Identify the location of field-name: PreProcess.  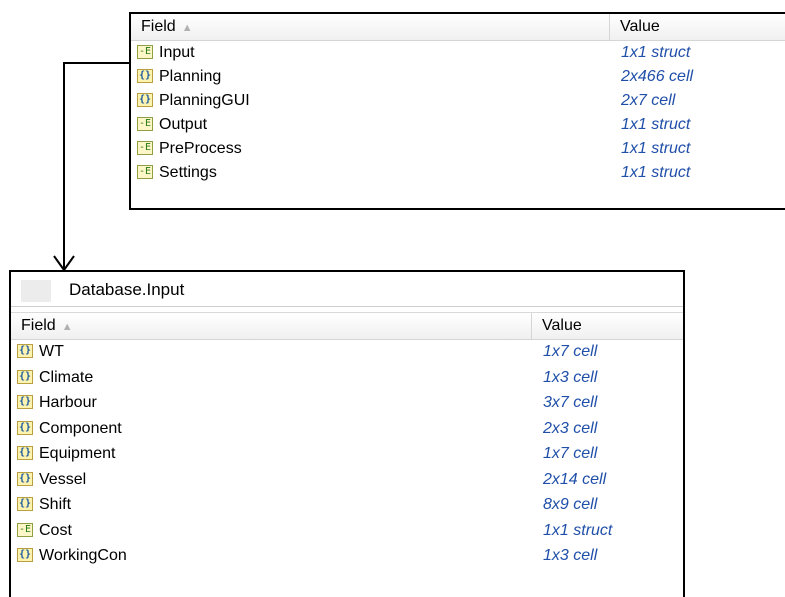
(200, 148).